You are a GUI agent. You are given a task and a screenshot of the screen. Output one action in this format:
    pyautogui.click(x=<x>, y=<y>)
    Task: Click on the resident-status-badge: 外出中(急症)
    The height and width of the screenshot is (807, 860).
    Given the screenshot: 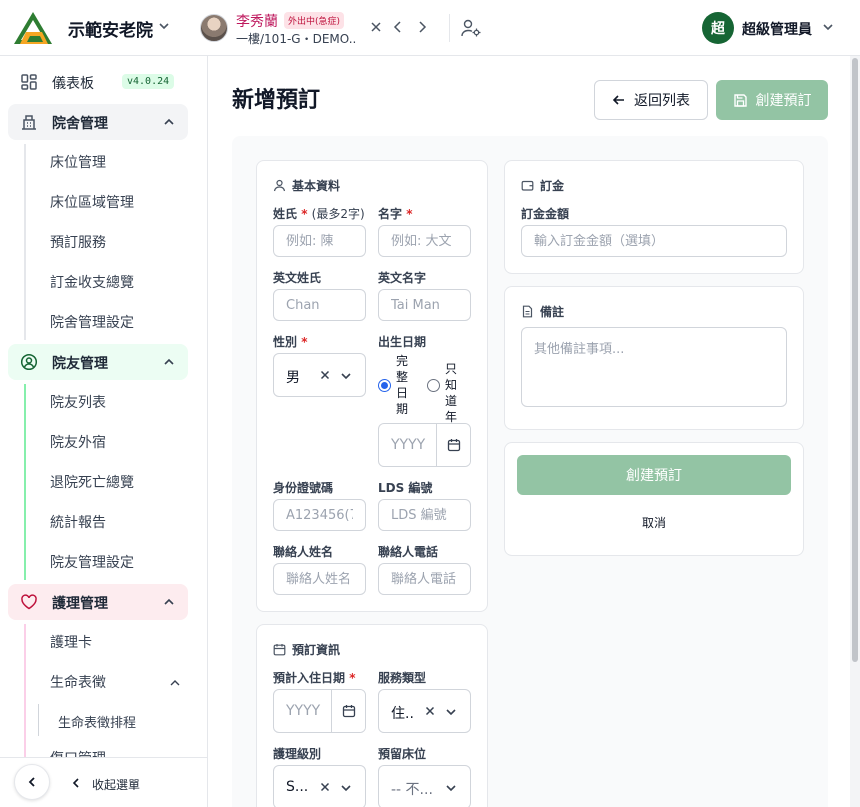 What is the action you would take?
    pyautogui.click(x=314, y=20)
    